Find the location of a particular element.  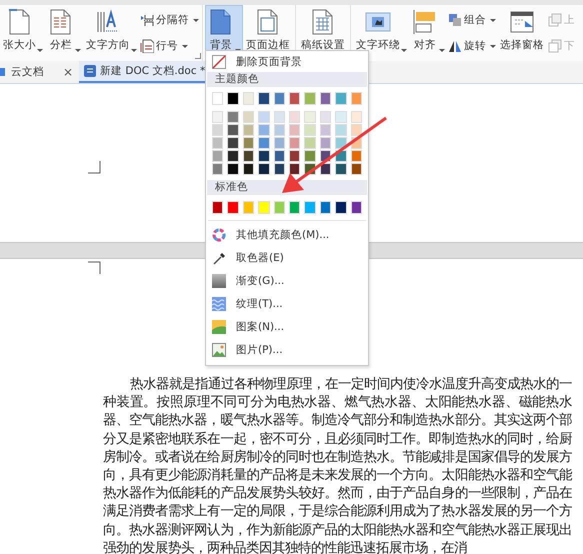

gradient-icon is located at coordinates (219, 281).